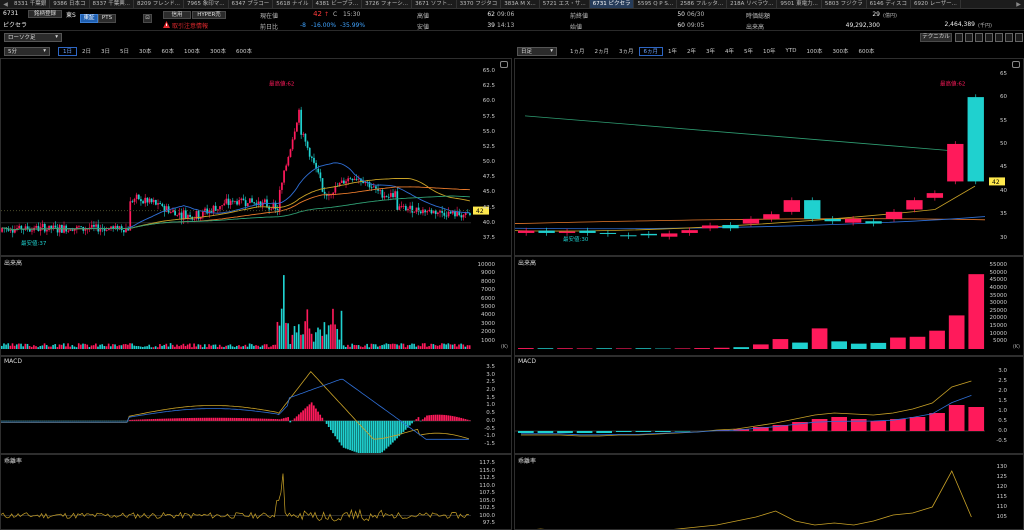 This screenshot has width=1024, height=530. What do you see at coordinates (729, 51) in the screenshot?
I see `right-period-7: 4年` at bounding box center [729, 51].